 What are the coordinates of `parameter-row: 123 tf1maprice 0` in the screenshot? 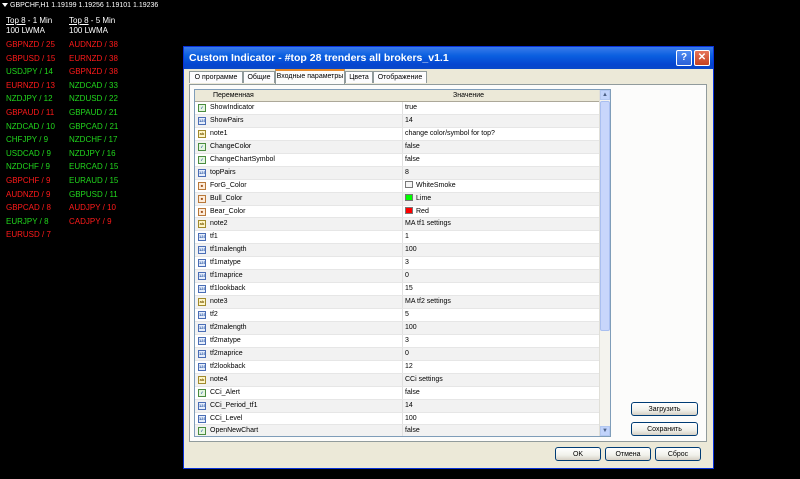 It's located at (397, 277).